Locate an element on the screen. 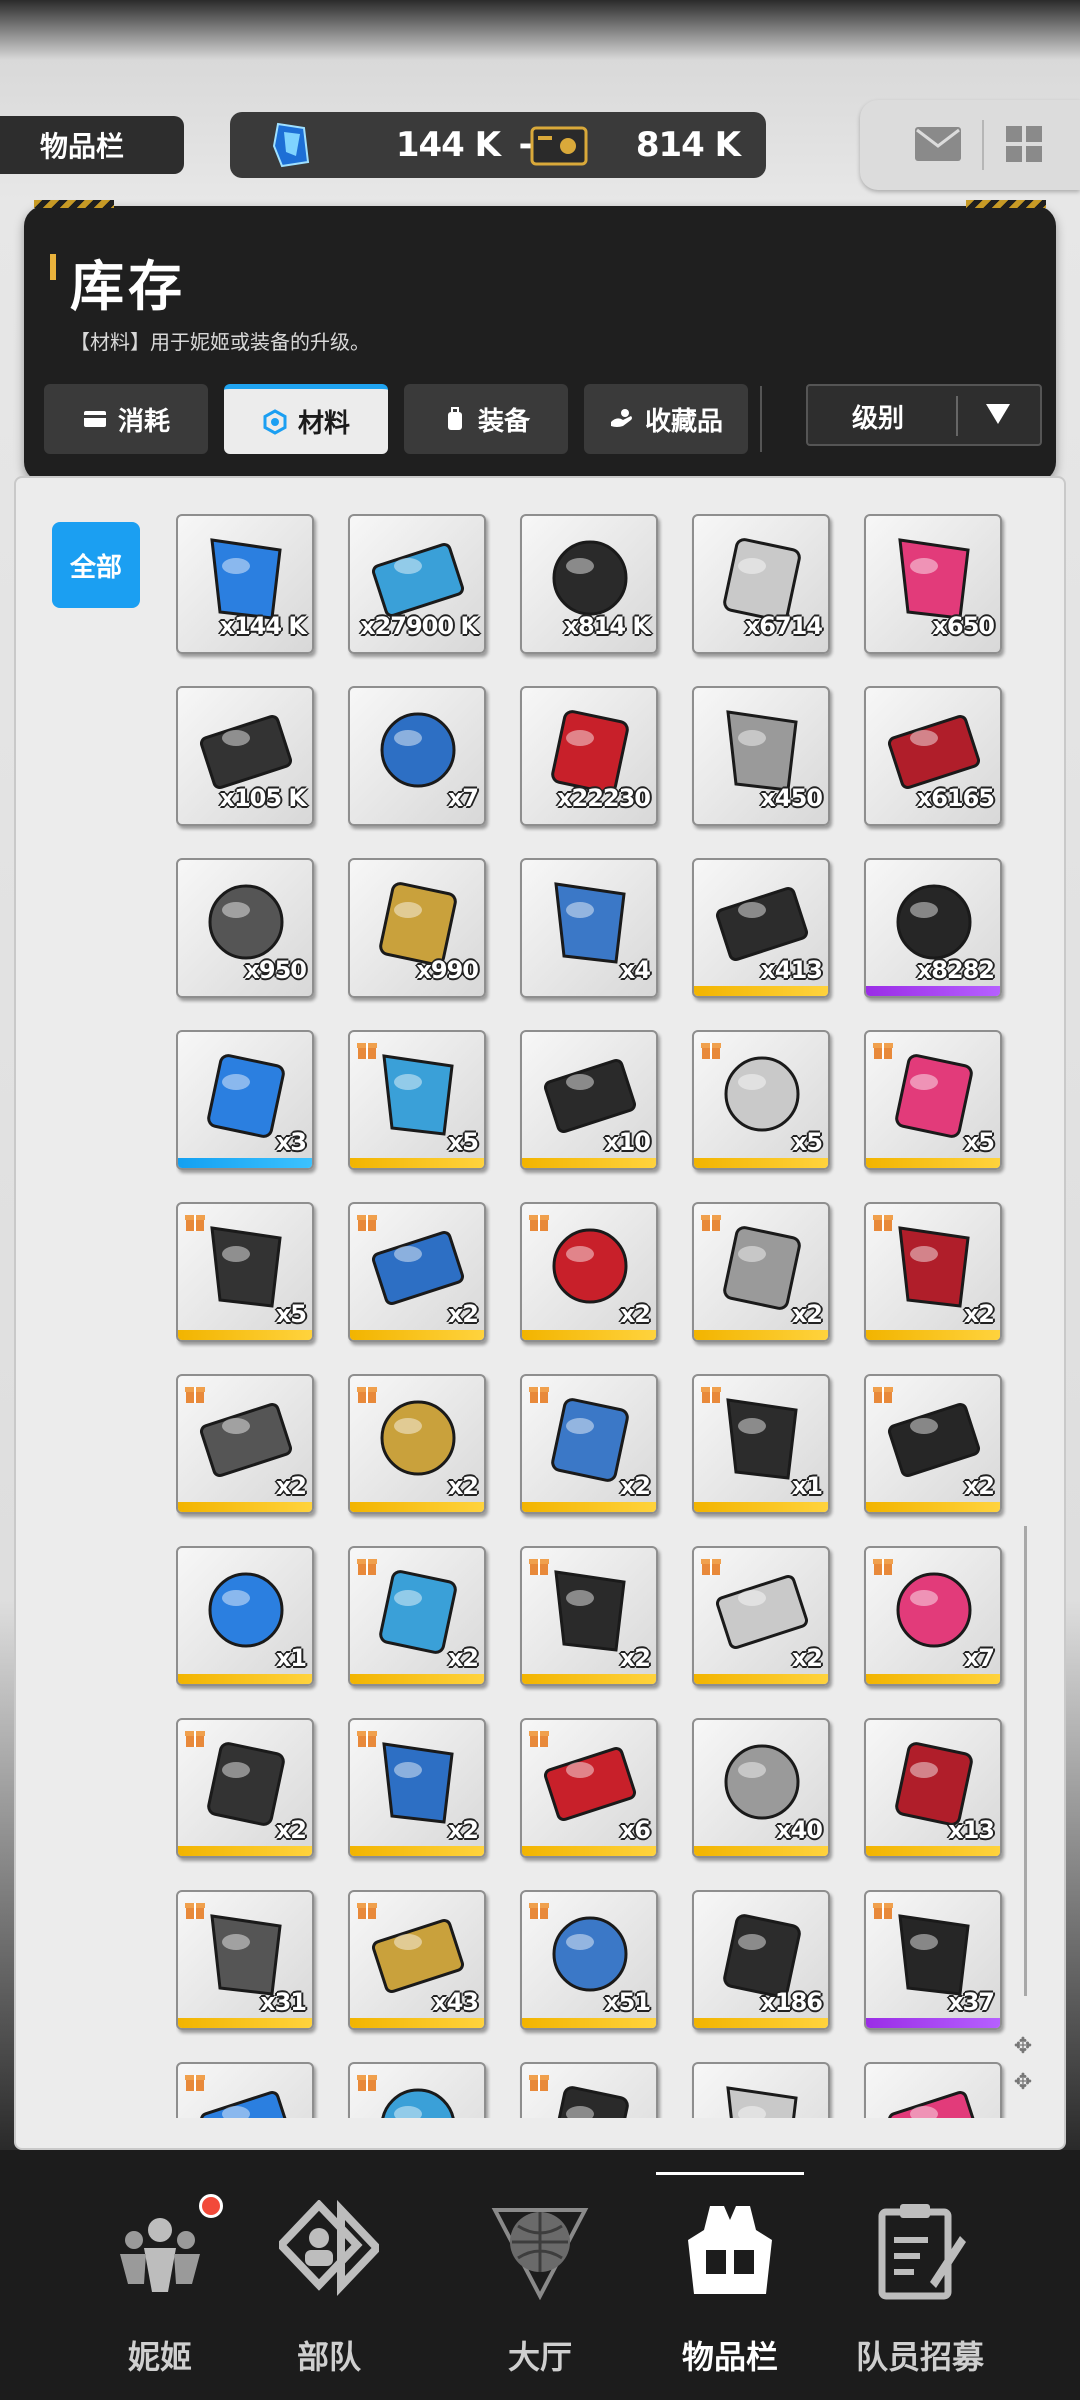 The width and height of the screenshot is (1080, 2400). inventory-item: x37 is located at coordinates (933, 1960).